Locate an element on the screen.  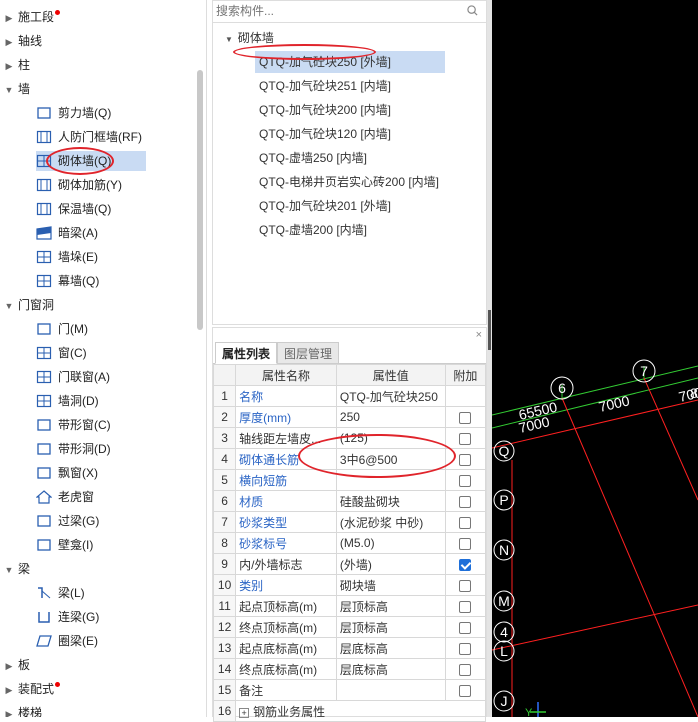
property-row: 6 材质 硅酸盐砌块 is located at coordinates (349, 501).